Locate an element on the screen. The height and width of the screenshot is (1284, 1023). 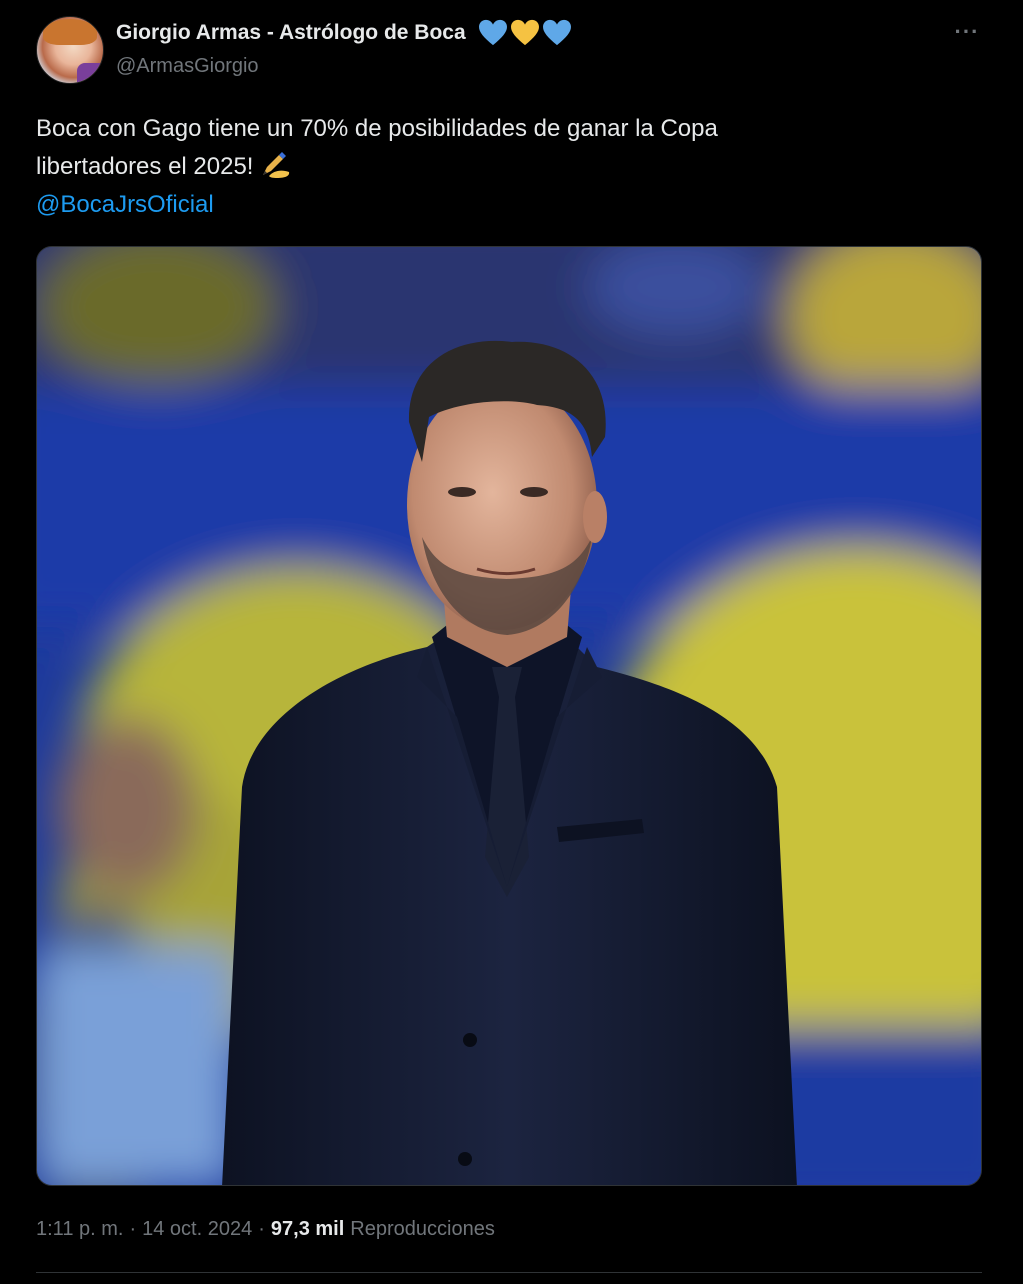
views-label: Reproducciones is located at coordinates (422, 1229).